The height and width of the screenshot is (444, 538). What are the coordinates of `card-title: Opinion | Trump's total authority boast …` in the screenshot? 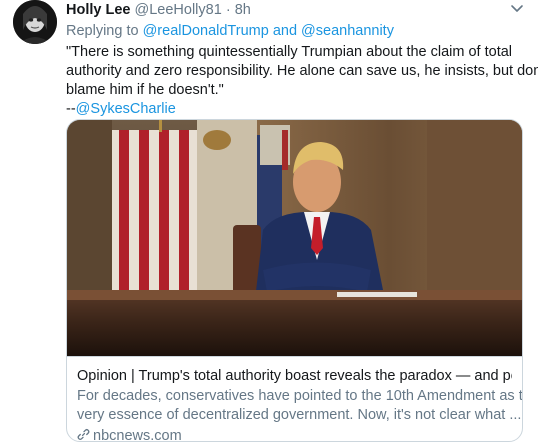 It's located at (294, 376).